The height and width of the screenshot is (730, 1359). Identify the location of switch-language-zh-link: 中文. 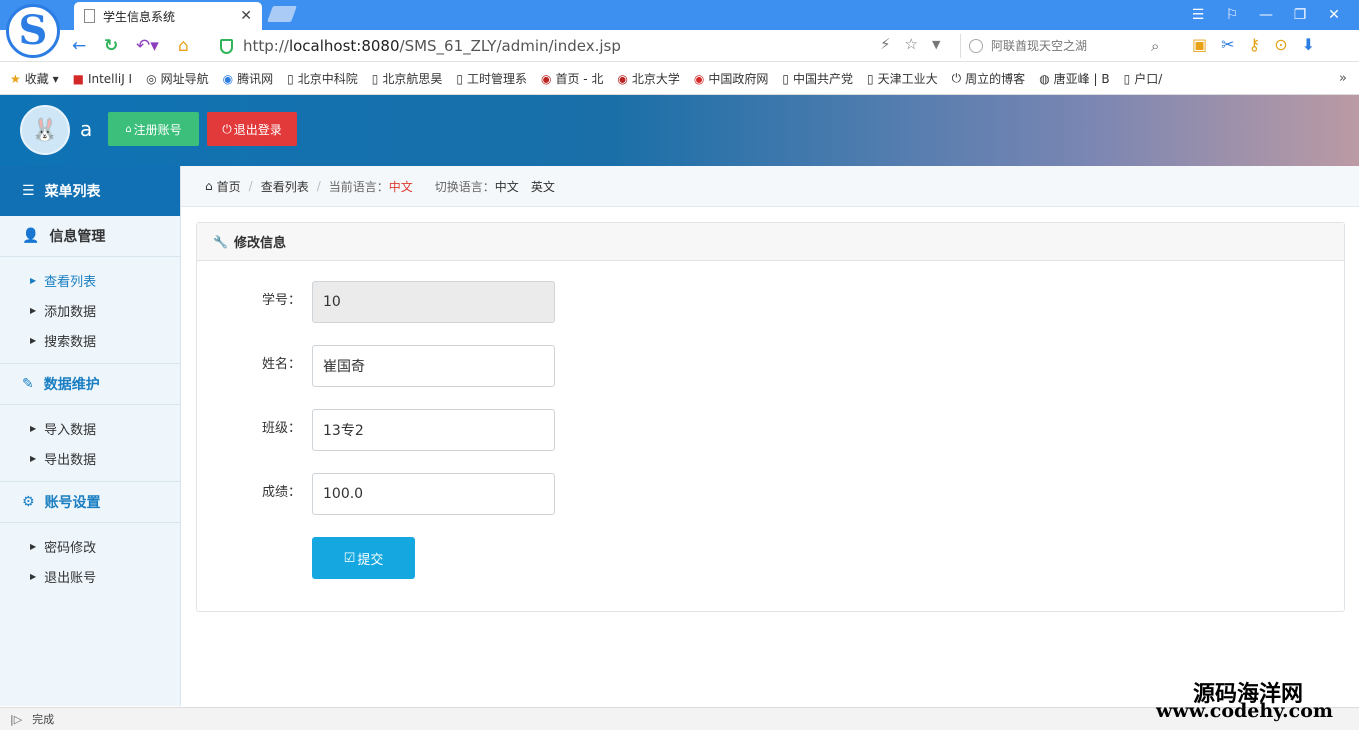
(507, 186).